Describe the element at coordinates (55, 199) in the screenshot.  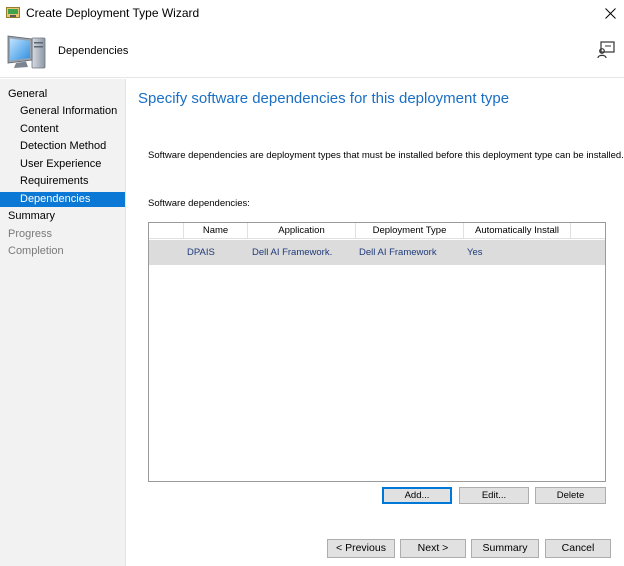
I see `sidebar-item-label: Dependencies` at that location.